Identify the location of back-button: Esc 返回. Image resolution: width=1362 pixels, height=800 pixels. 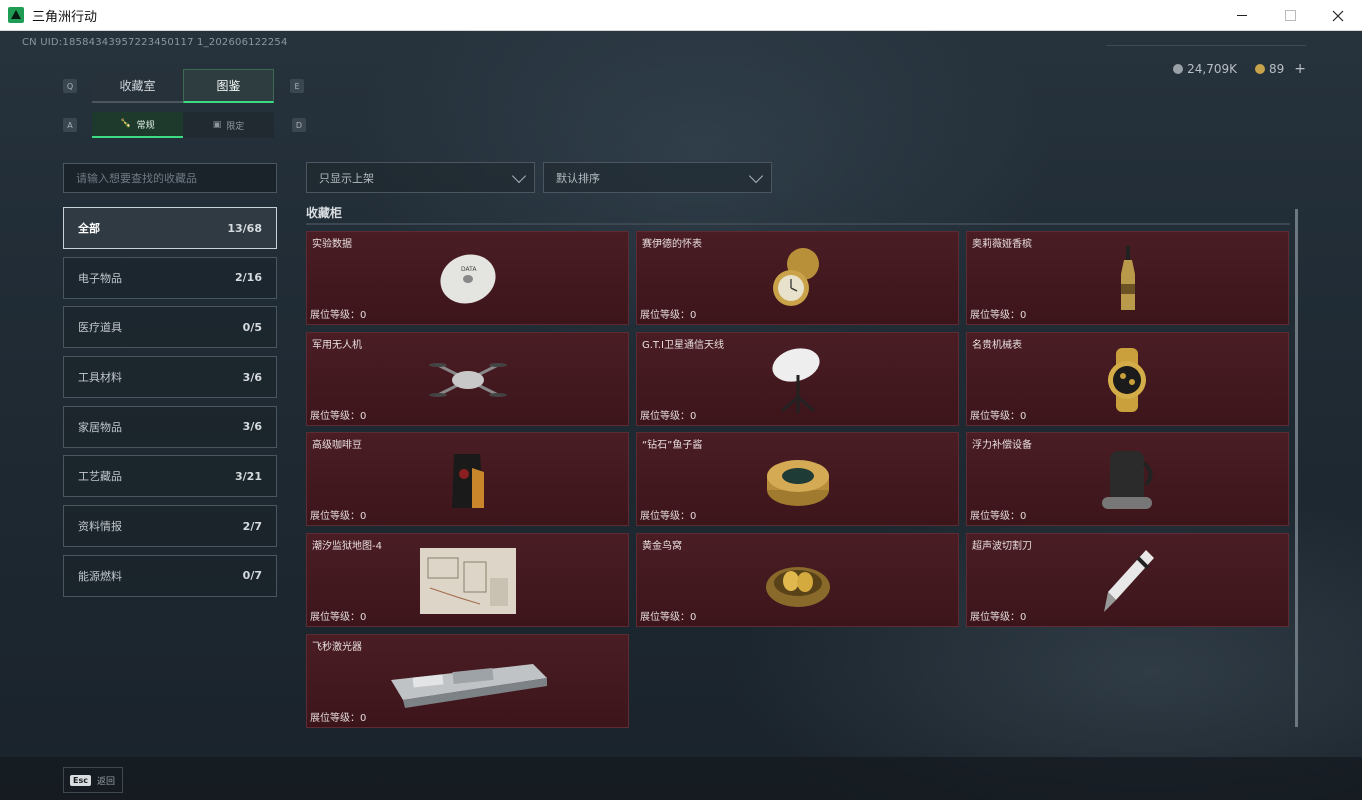
(93, 780).